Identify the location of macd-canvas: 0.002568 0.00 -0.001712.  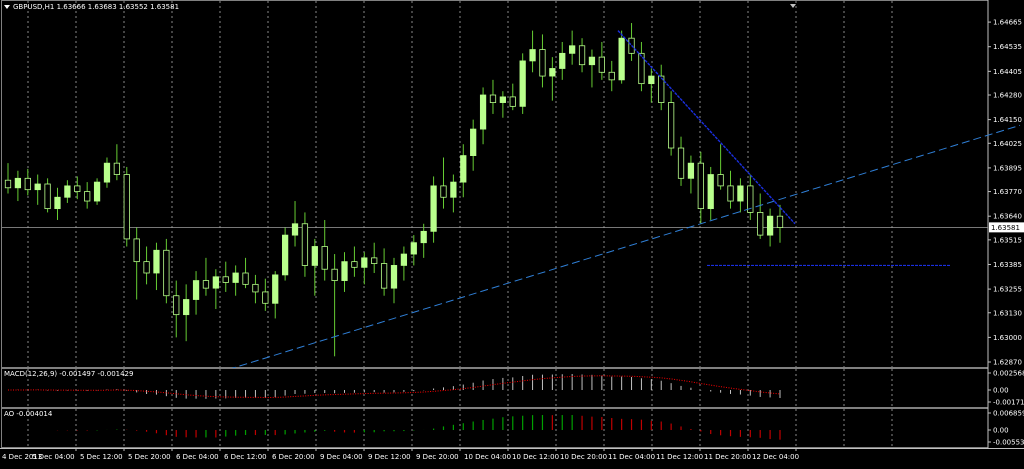
(512, 388).